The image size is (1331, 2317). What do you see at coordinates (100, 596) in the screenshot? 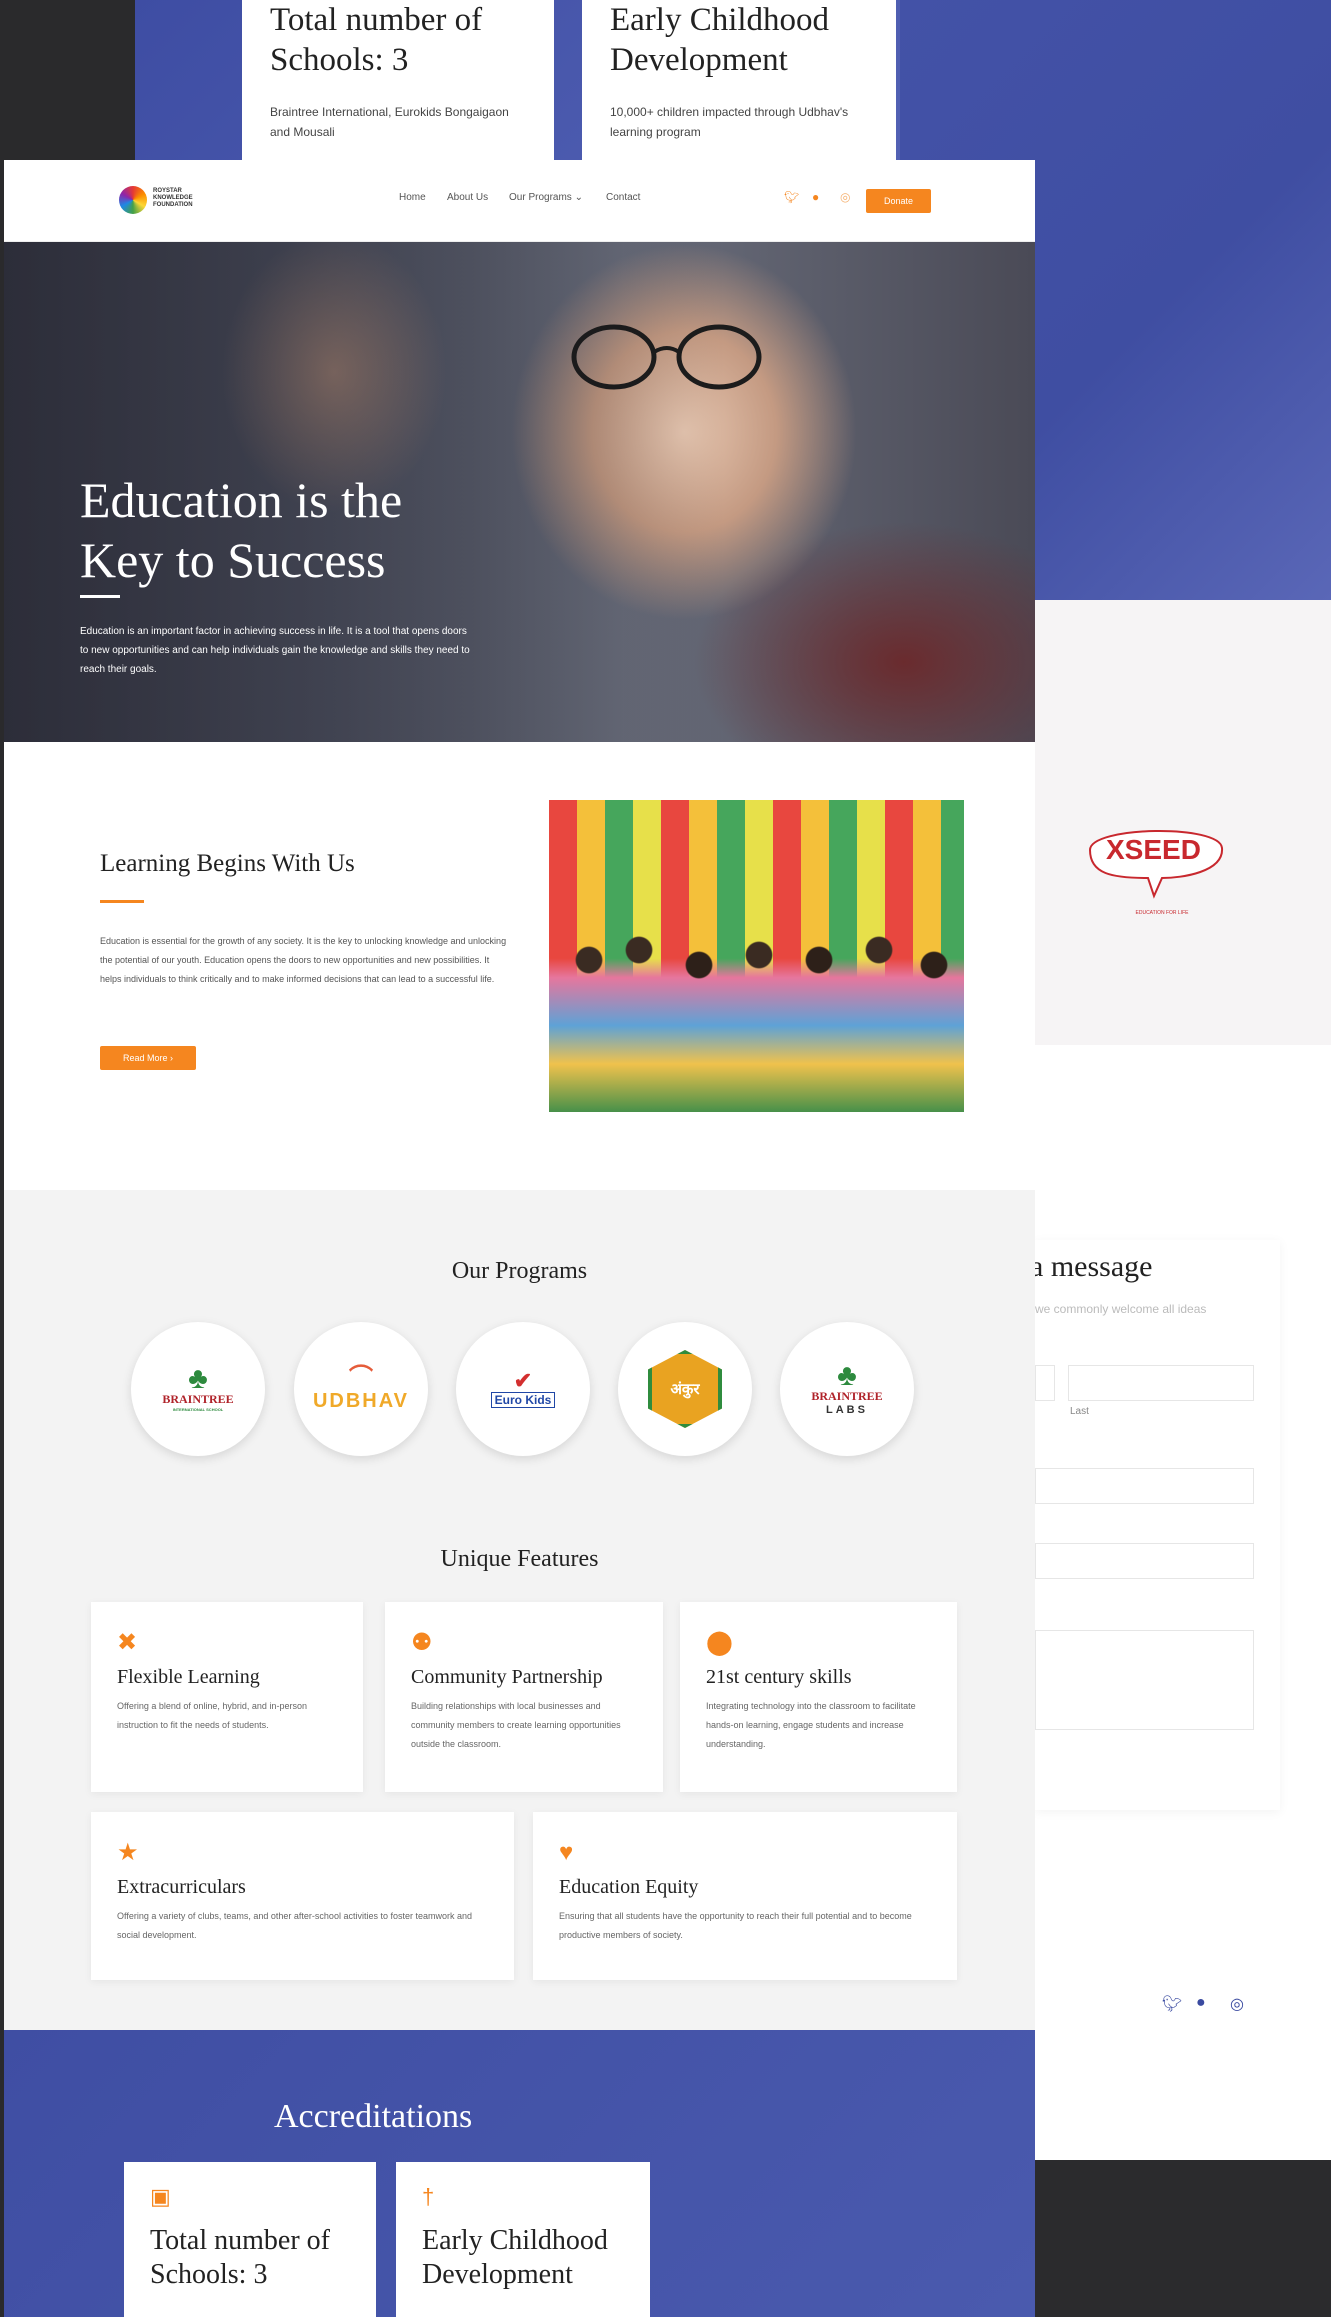
I see `hero-divider` at bounding box center [100, 596].